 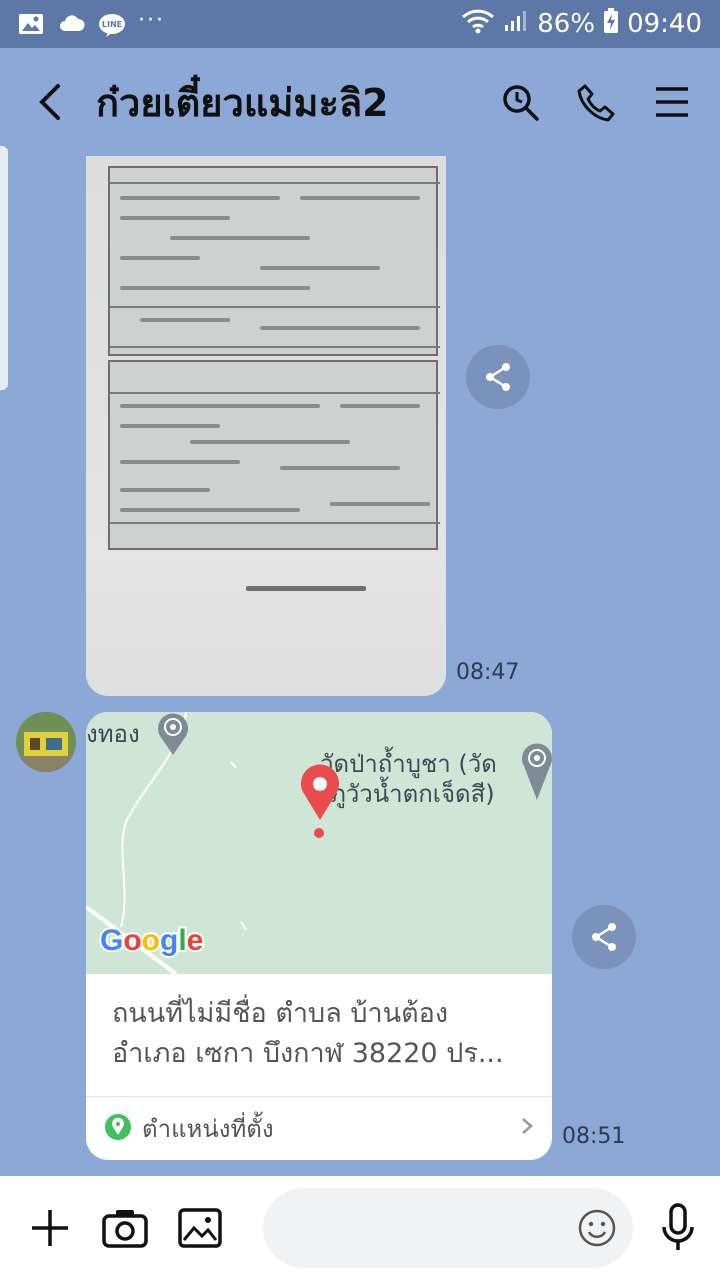 I want to click on share-photo-button, so click(x=498, y=377).